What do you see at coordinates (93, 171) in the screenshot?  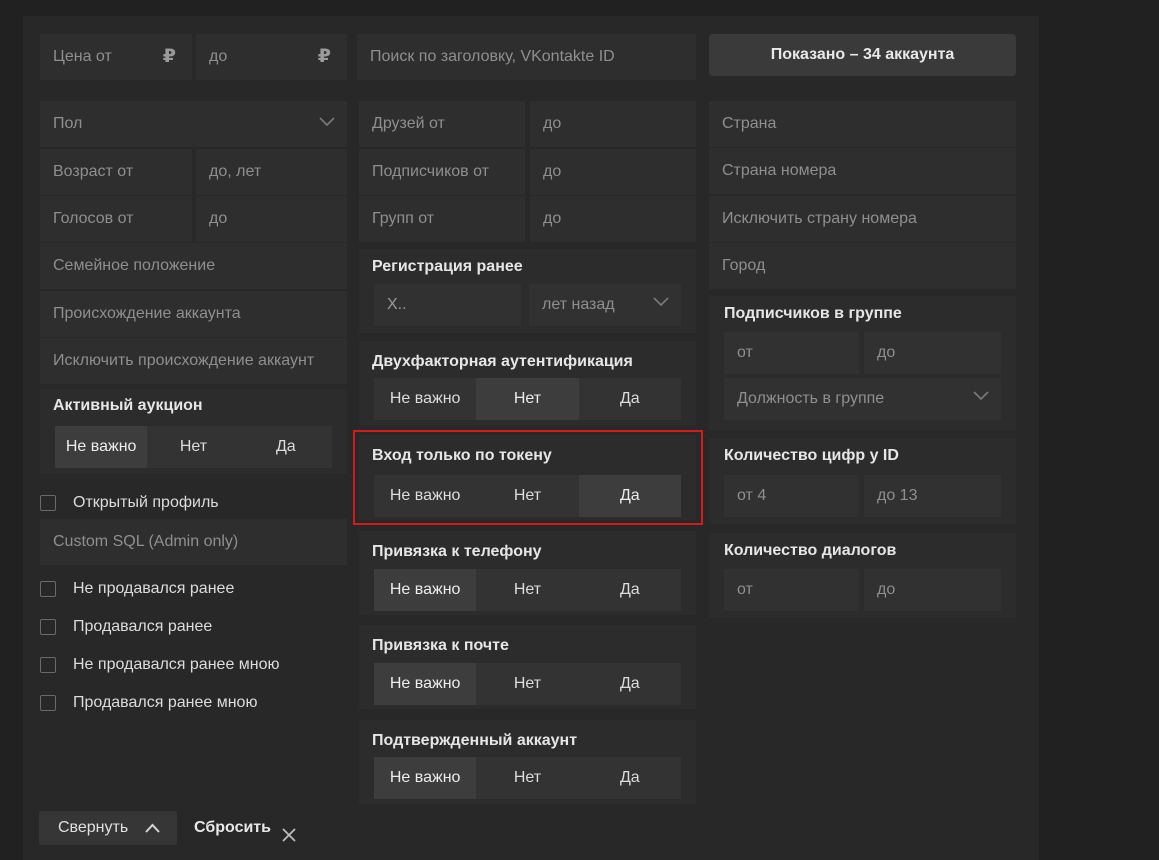 I see `age-from-placeholder: Возраст от` at bounding box center [93, 171].